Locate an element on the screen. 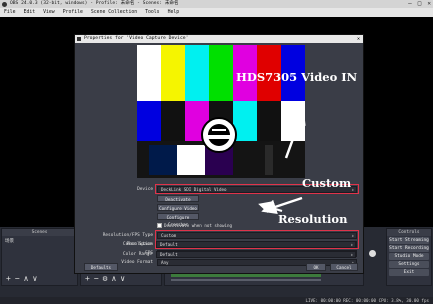  custom-annotation: Custom is located at coordinates (327, 183).